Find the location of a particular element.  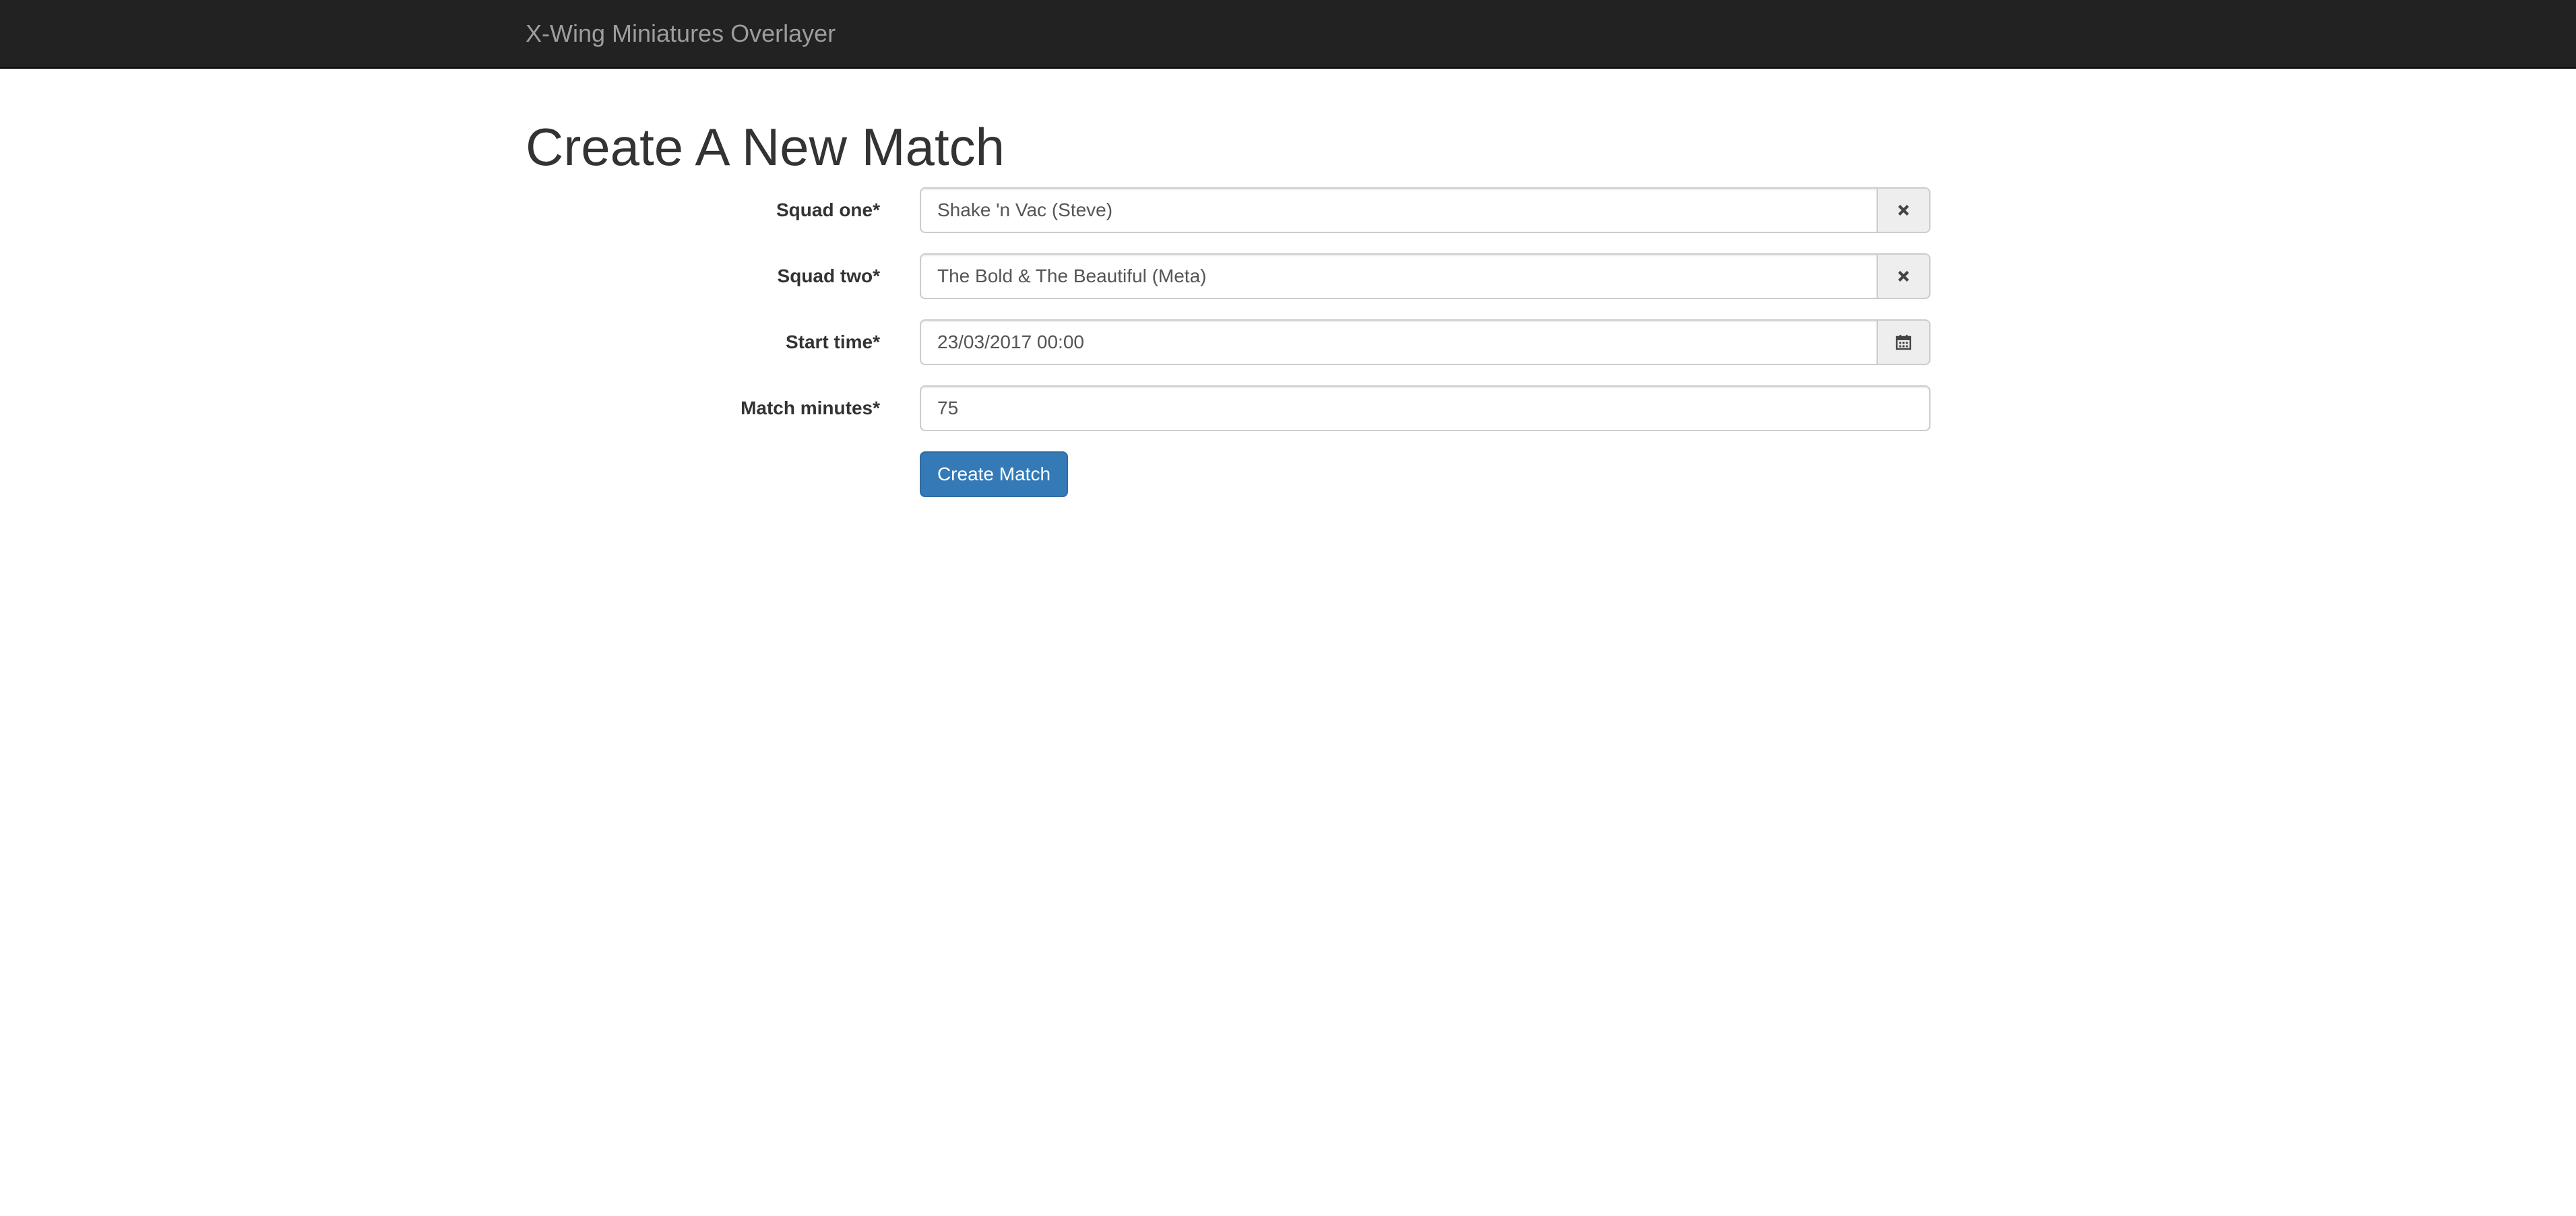

squad-two-input is located at coordinates (1399, 276).